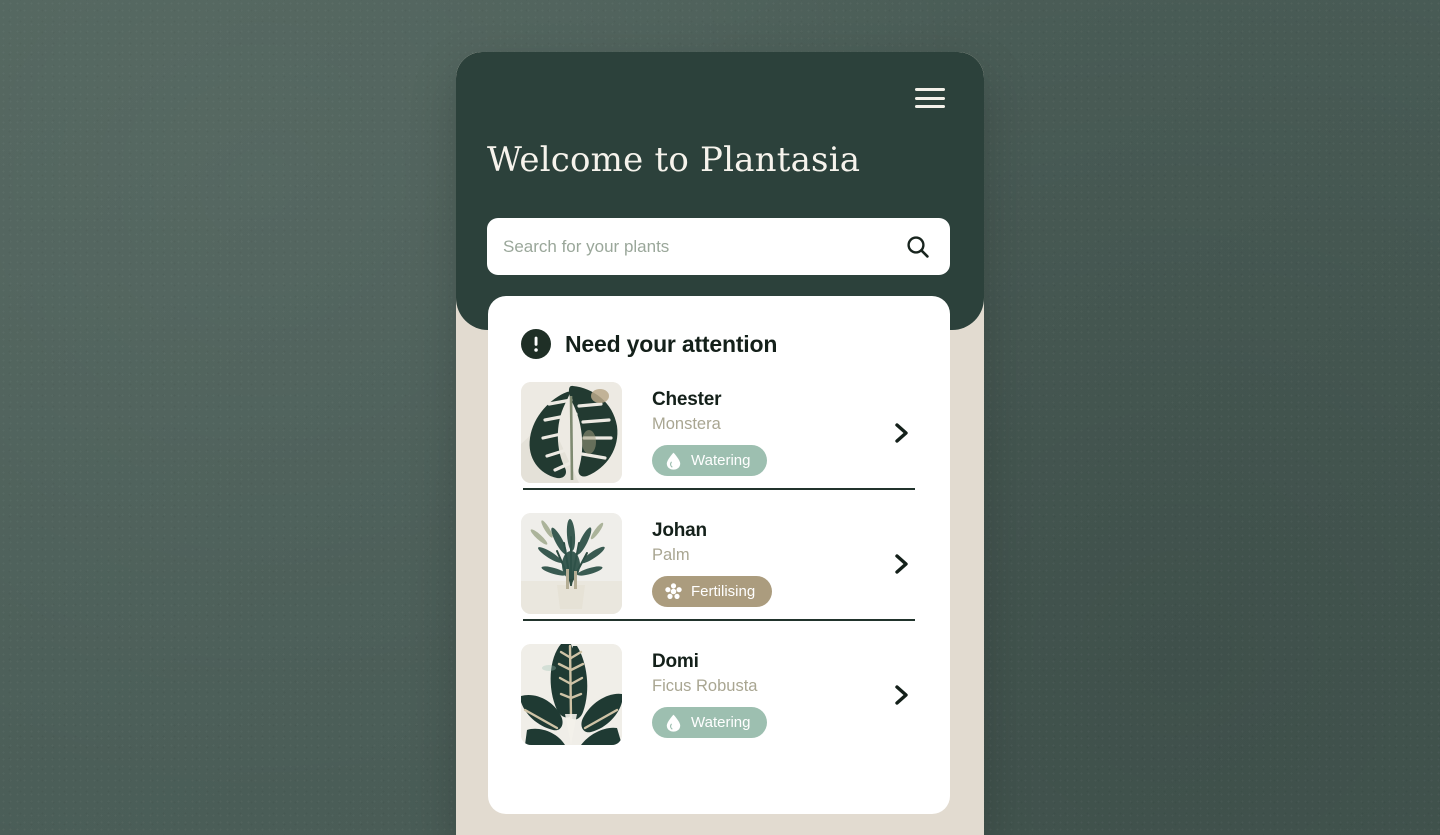 This screenshot has height=835, width=1440. What do you see at coordinates (673, 591) in the screenshot?
I see `flower-icon` at bounding box center [673, 591].